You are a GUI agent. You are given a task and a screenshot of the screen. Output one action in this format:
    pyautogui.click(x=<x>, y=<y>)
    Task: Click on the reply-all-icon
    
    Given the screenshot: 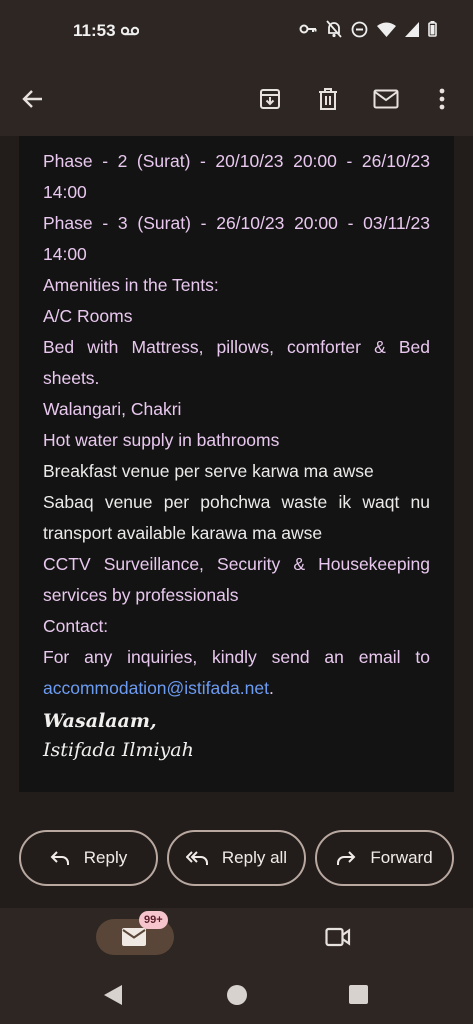 What is the action you would take?
    pyautogui.click(x=196, y=858)
    